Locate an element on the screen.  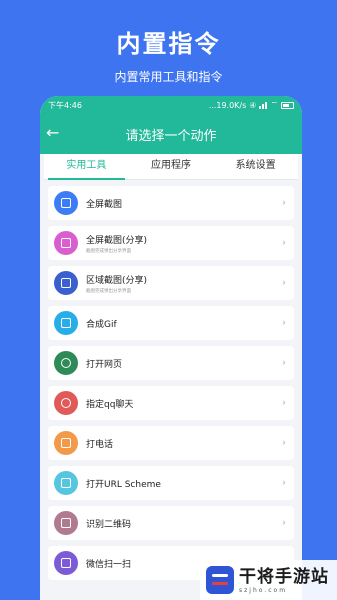
watermark-logo-icon is located at coordinates (220, 580).